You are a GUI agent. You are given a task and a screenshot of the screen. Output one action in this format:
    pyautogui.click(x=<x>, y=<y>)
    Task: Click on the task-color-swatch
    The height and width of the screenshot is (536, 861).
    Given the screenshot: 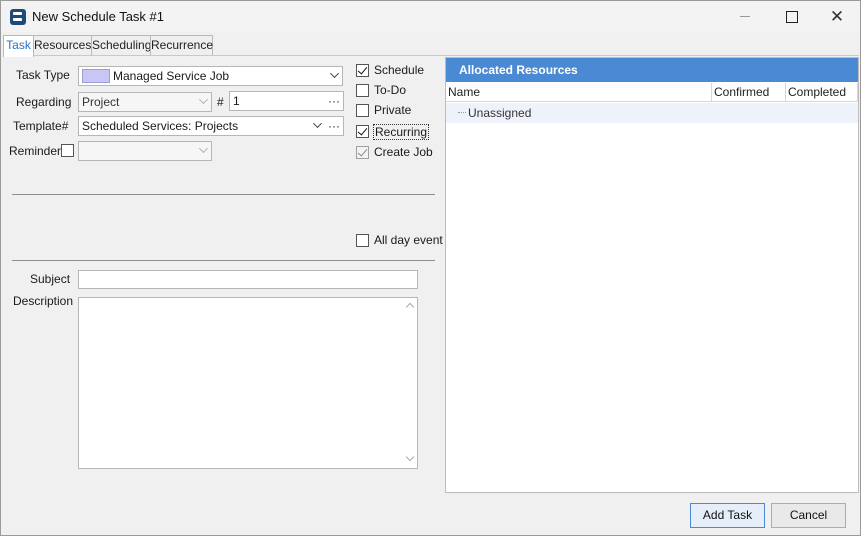 What is the action you would take?
    pyautogui.click(x=96, y=75)
    